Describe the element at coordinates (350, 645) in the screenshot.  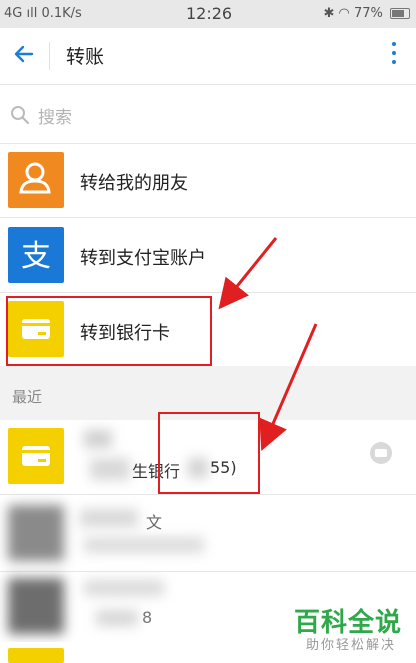
I see `watermark-subtitle: 助你轻松解决` at that location.